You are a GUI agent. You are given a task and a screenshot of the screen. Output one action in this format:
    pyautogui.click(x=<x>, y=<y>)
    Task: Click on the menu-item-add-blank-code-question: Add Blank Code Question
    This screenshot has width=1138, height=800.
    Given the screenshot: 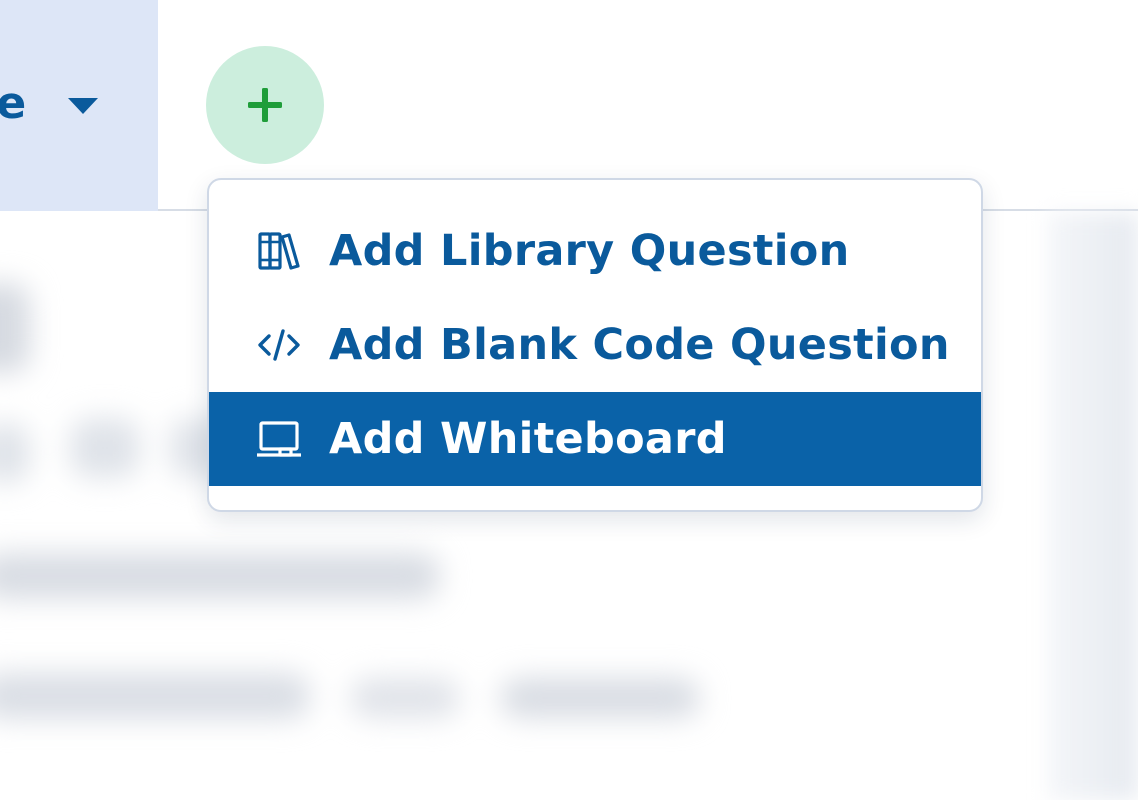 What is the action you would take?
    pyautogui.click(x=595, y=345)
    